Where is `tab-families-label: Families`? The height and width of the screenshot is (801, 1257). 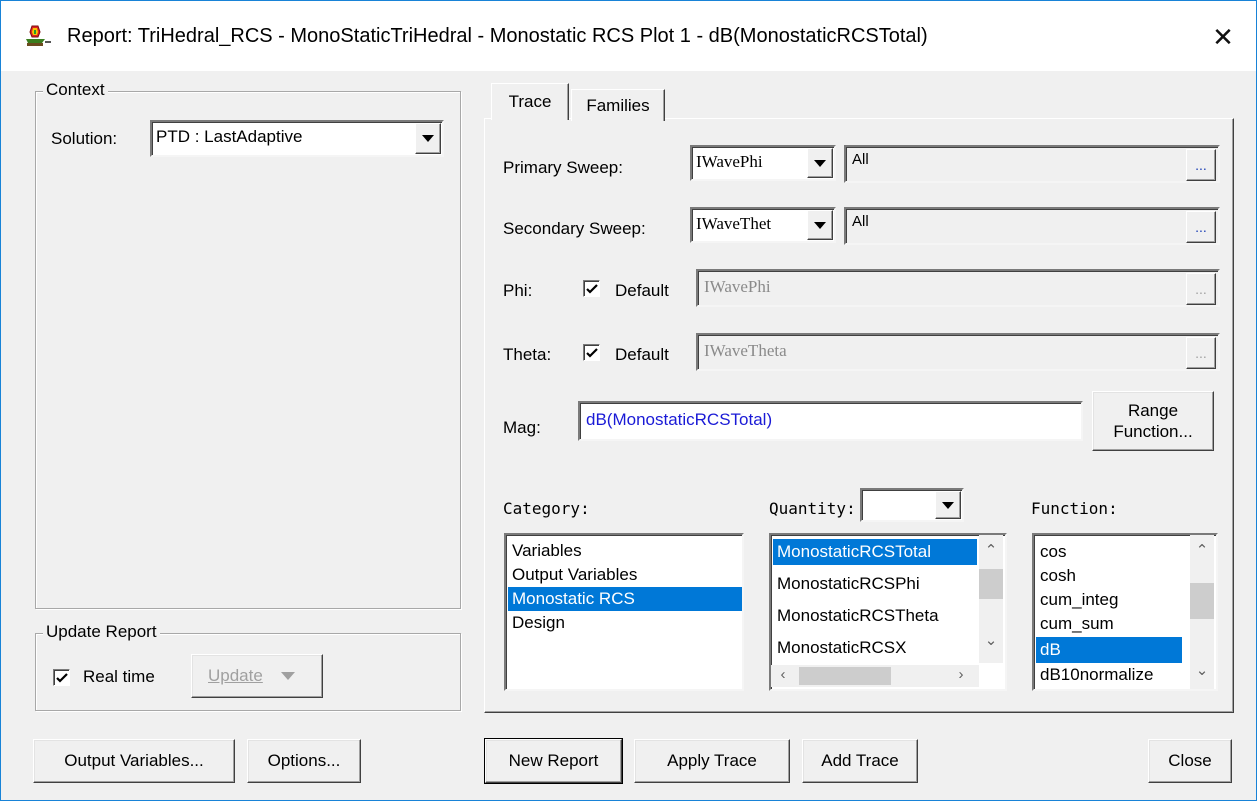
tab-families-label: Families is located at coordinates (618, 105).